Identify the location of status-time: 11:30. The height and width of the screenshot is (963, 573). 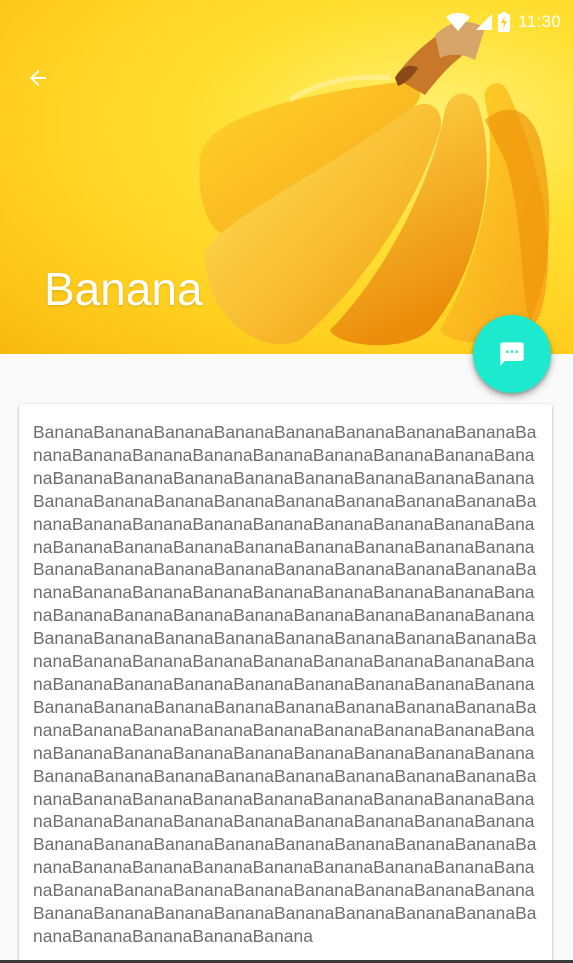
(539, 21).